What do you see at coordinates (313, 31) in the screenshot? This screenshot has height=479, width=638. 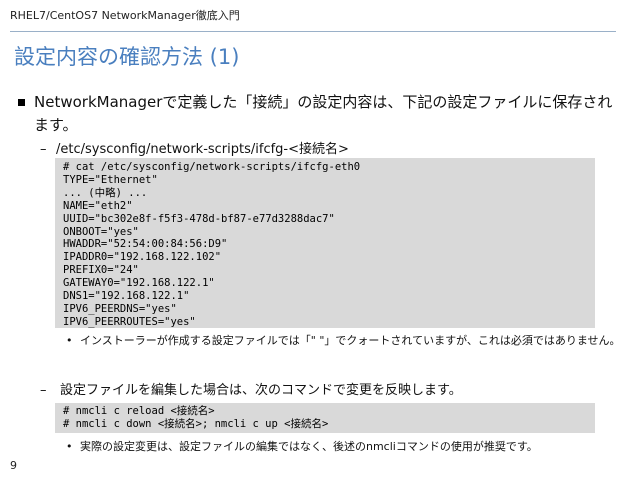 I see `header-divider` at bounding box center [313, 31].